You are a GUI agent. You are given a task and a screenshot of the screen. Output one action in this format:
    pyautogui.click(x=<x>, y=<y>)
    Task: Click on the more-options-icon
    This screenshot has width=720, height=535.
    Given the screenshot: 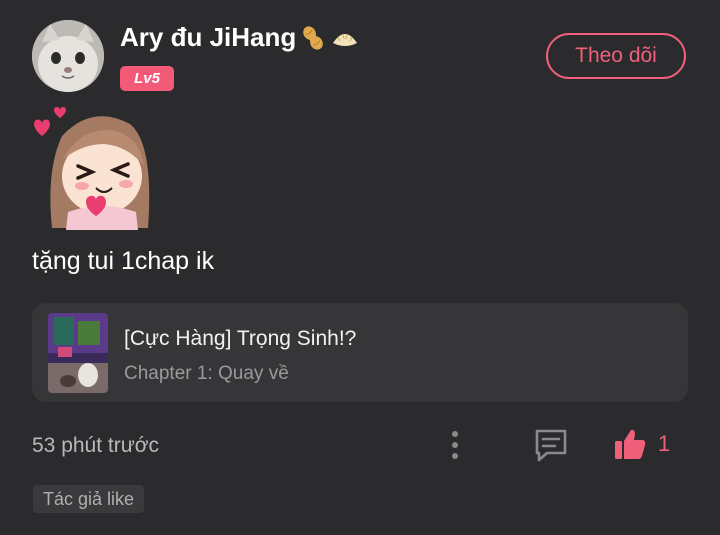 What is the action you would take?
    pyautogui.click(x=455, y=445)
    